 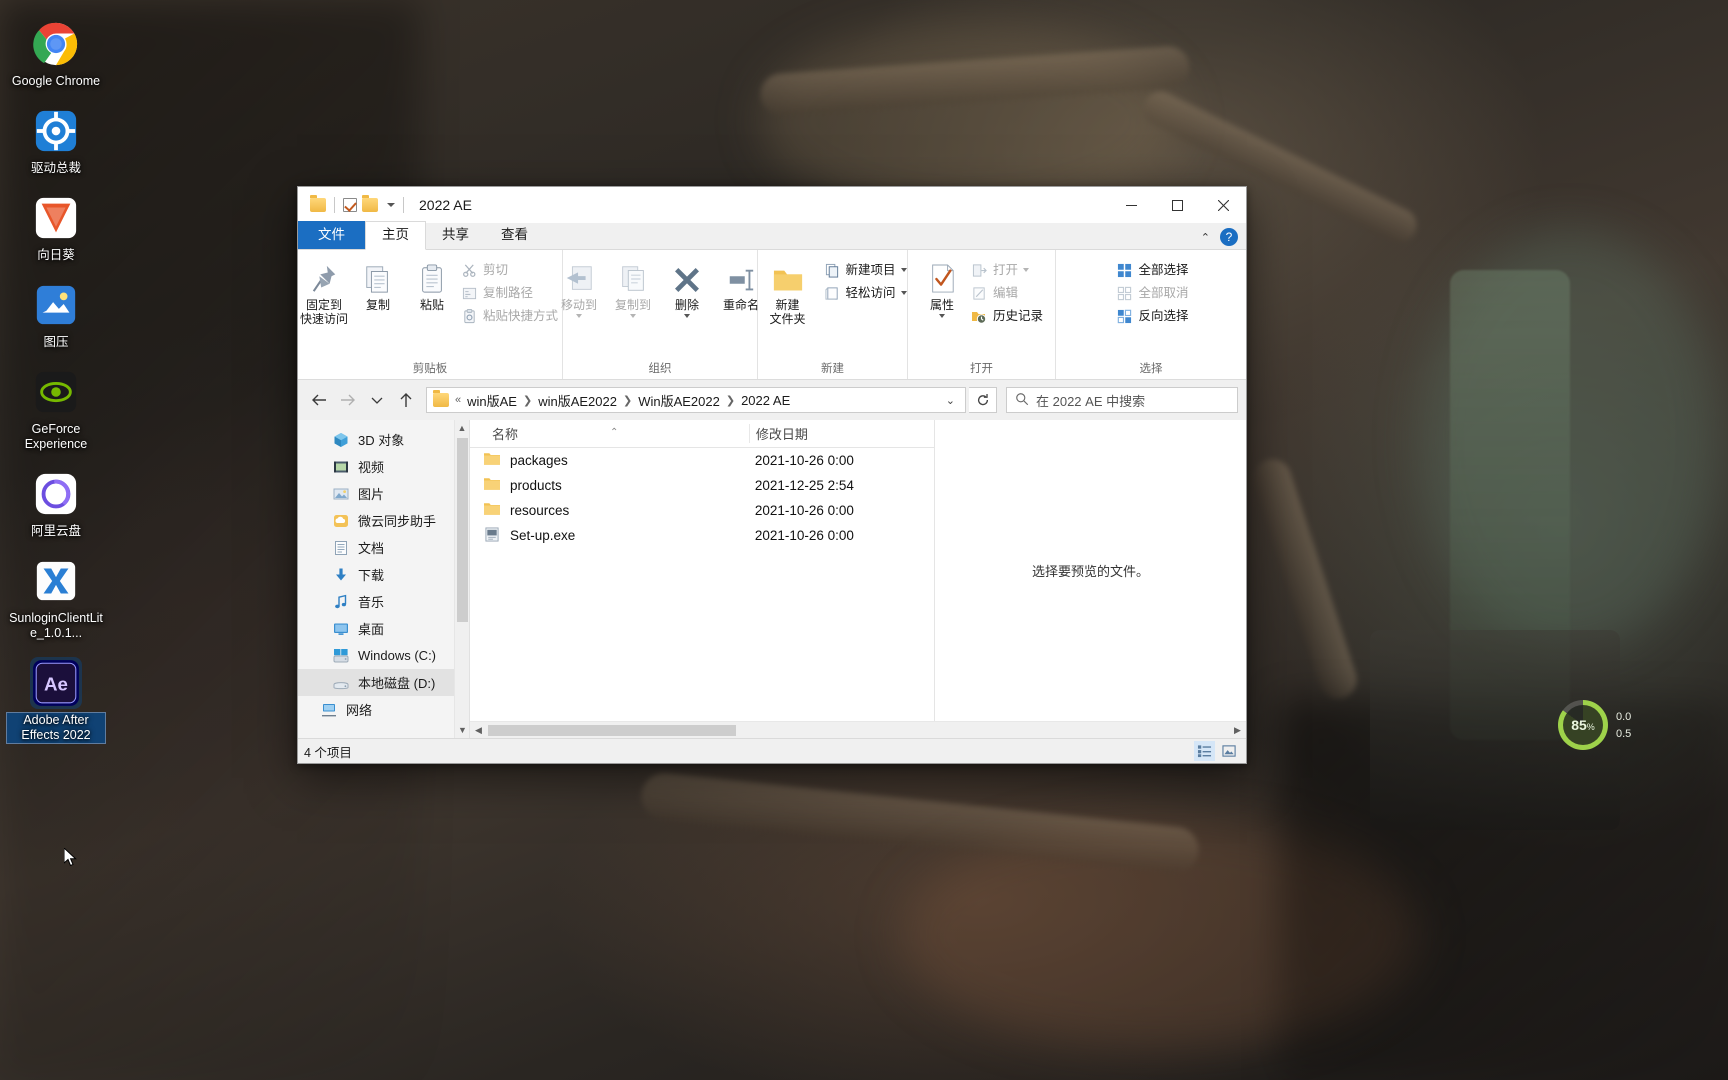 What do you see at coordinates (1204, 751) in the screenshot?
I see `details-view-button` at bounding box center [1204, 751].